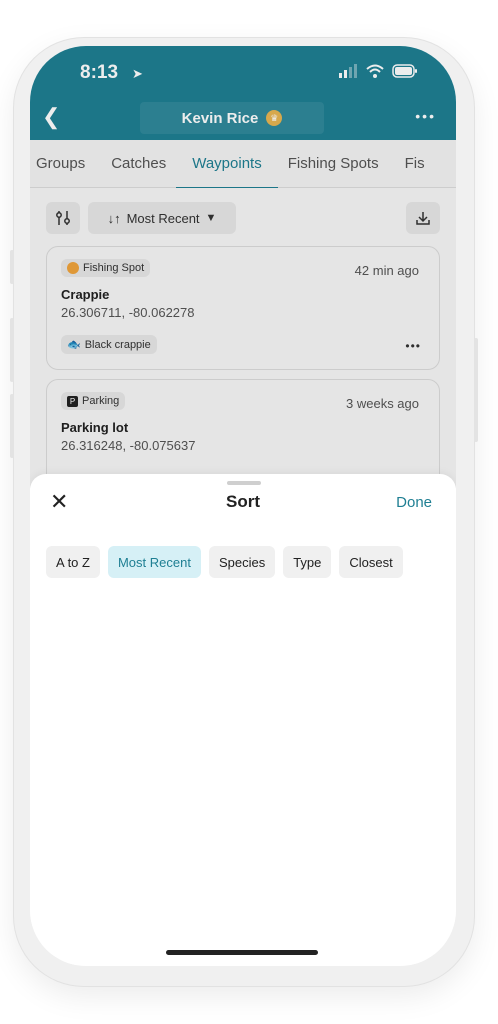  I want to click on power-button, so click(476, 390).